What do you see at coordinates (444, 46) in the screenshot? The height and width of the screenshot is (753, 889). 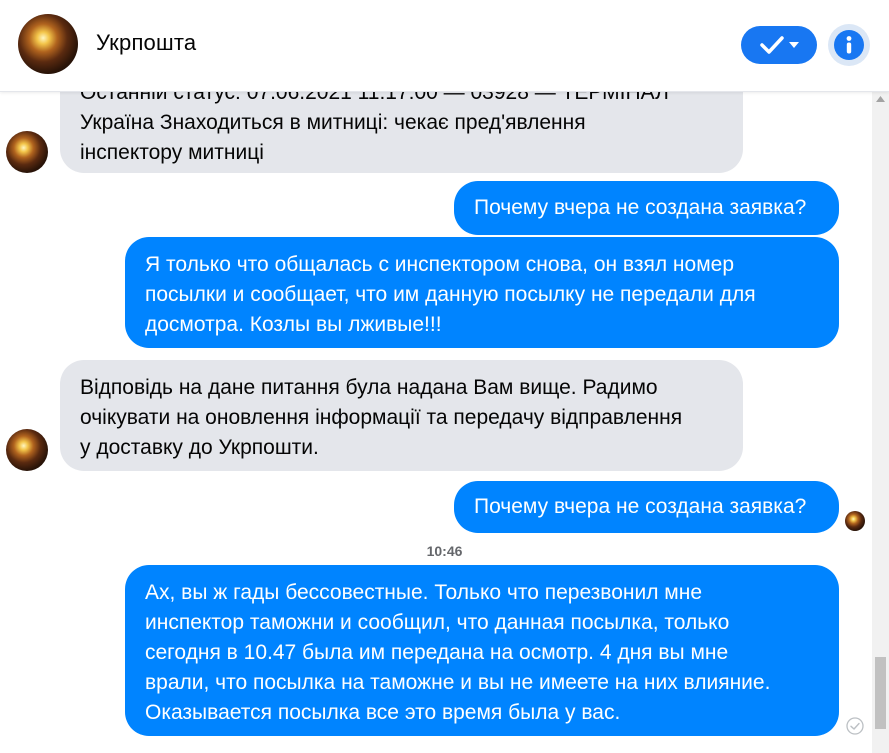 I see `chat-header: Укрпошта` at bounding box center [444, 46].